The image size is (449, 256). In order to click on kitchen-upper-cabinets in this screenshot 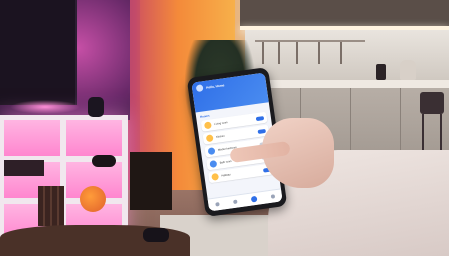, I will do `click(344, 14)`.